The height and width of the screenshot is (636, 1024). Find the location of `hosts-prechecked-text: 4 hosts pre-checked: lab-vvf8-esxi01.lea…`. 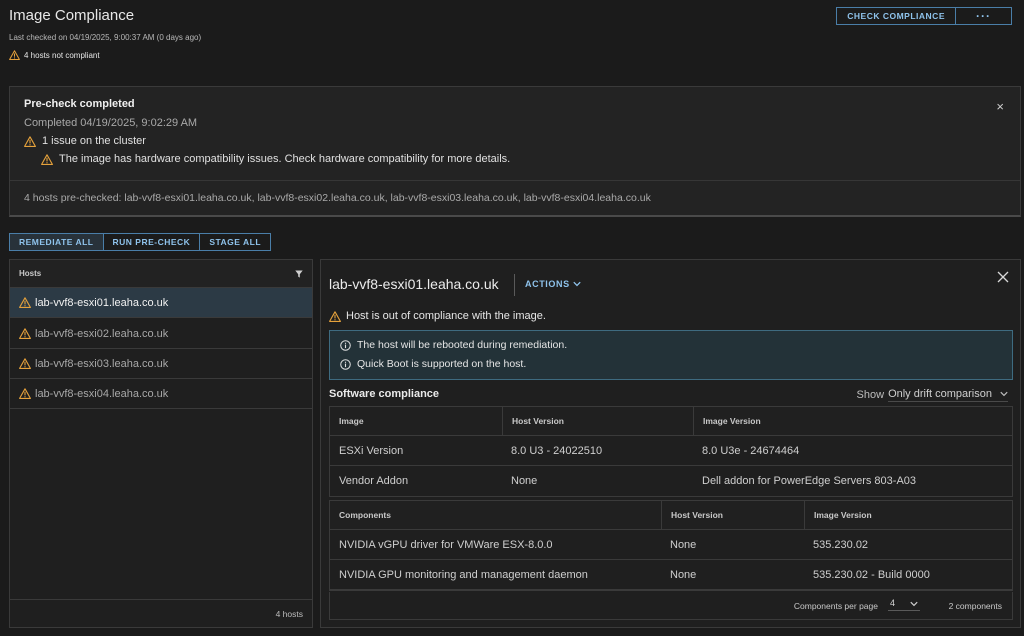

hosts-prechecked-text: 4 hosts pre-checked: lab-vvf8-esxi01.lea… is located at coordinates (337, 198).